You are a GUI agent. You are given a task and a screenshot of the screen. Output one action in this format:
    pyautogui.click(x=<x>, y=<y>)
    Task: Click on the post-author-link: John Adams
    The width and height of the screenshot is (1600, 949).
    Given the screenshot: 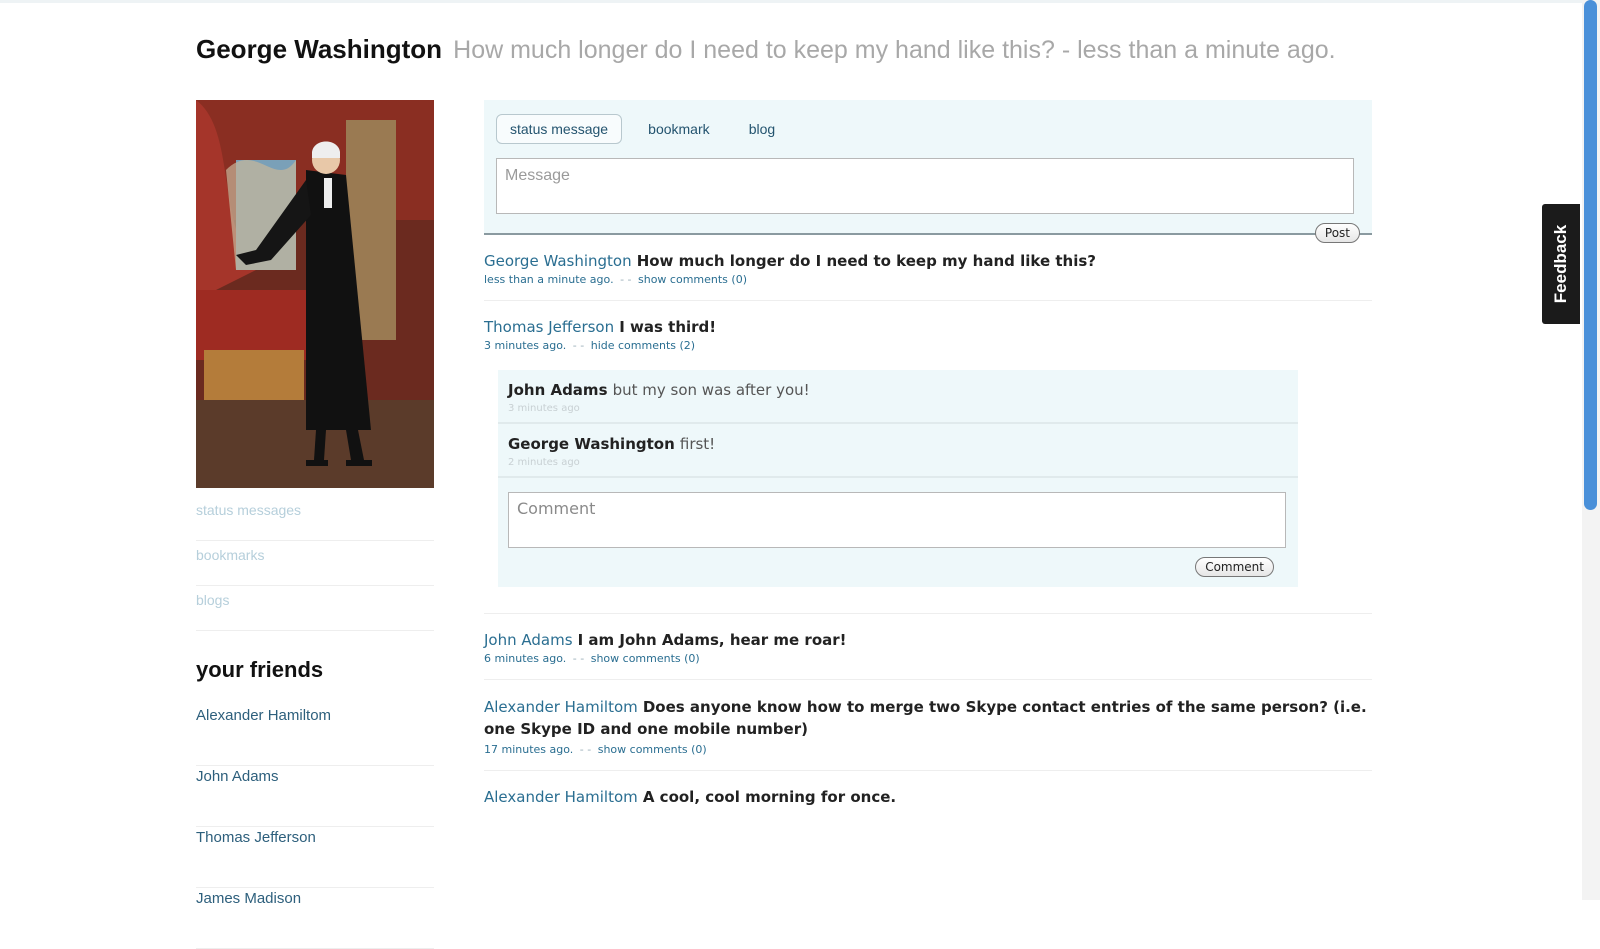 What is the action you would take?
    pyautogui.click(x=528, y=640)
    